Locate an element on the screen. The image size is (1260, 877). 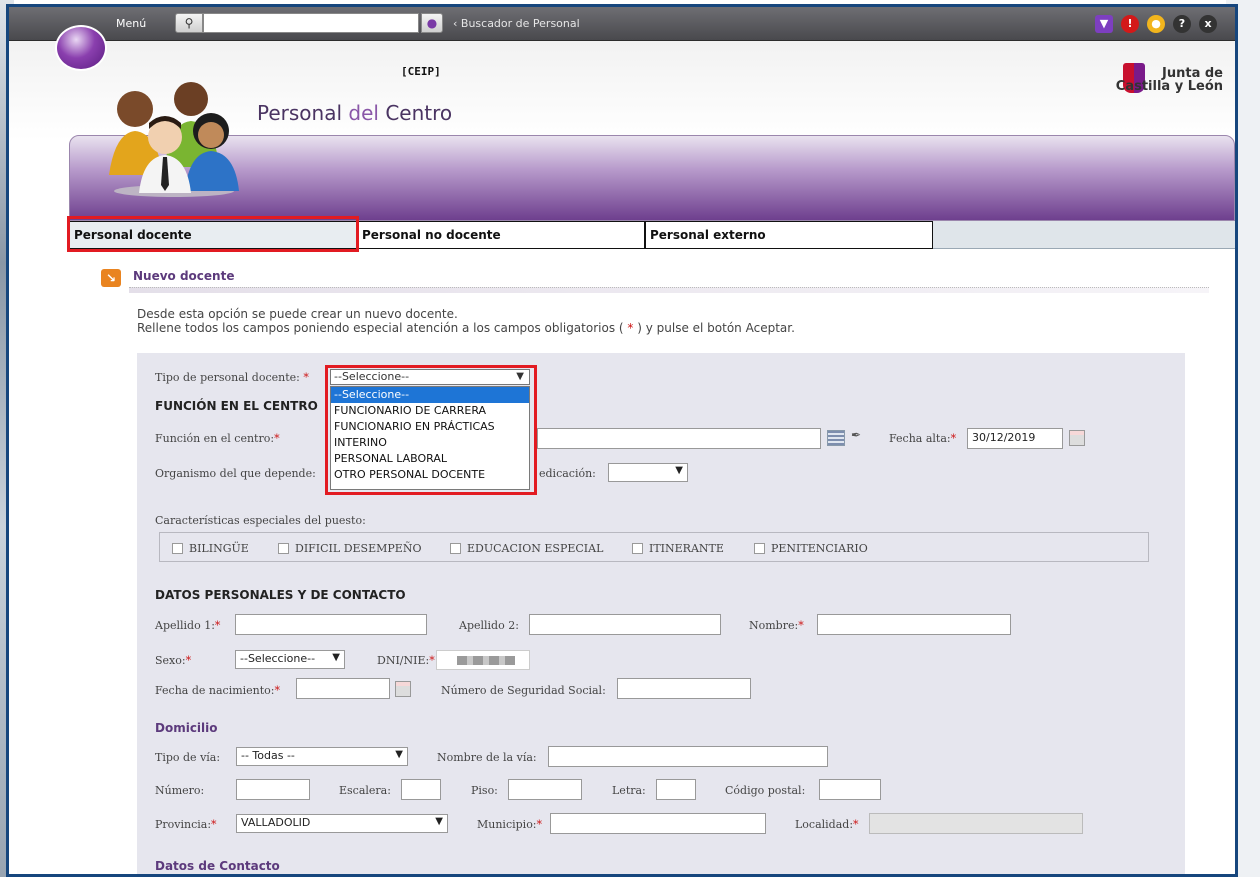
datos-contacto-header: Datos de Contacto is located at coordinates (217, 866).